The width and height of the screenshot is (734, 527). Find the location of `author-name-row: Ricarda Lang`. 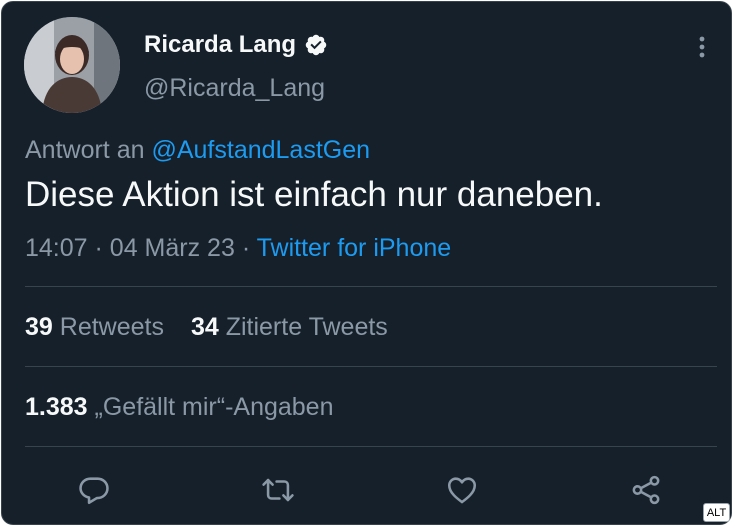

author-name-row: Ricarda Lang is located at coordinates (236, 45).